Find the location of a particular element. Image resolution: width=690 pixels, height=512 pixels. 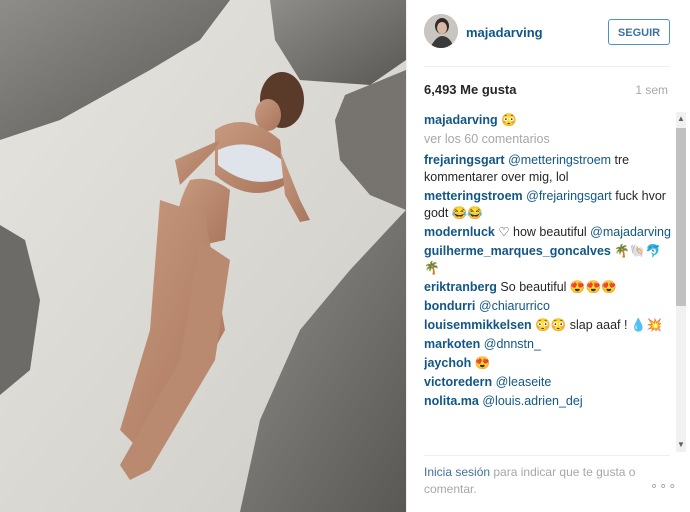

comment-item: bondurri @chiarurrico is located at coordinates (549, 306).